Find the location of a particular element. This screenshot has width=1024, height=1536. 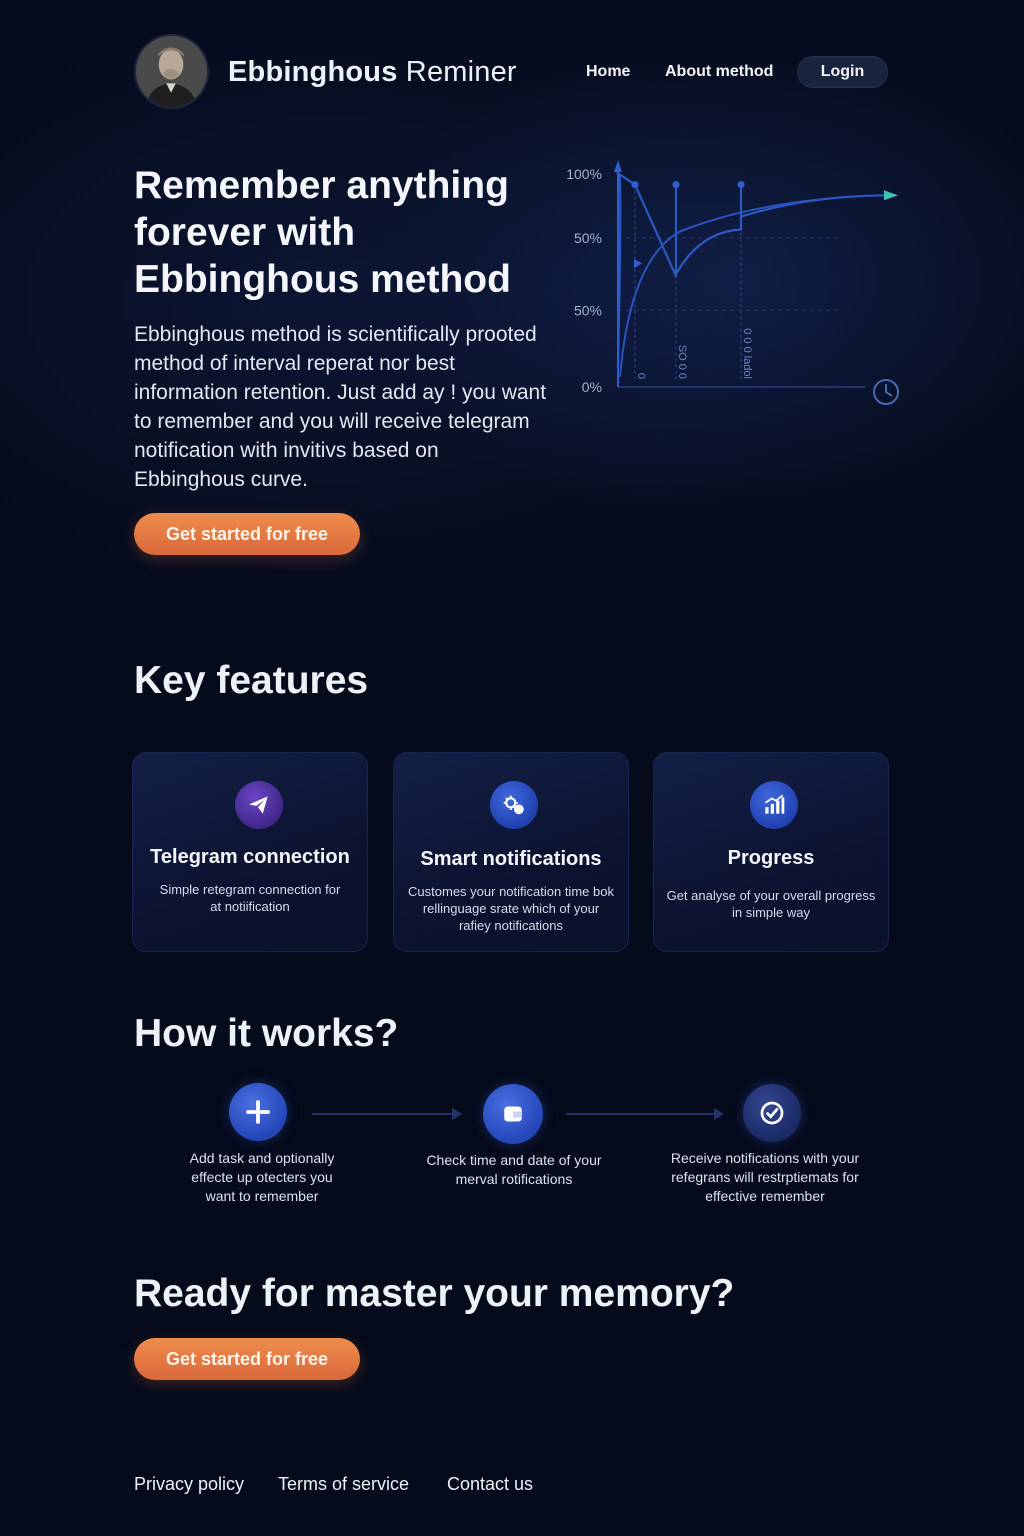

brand-name-bold: Ebbinghous is located at coordinates (313, 72).